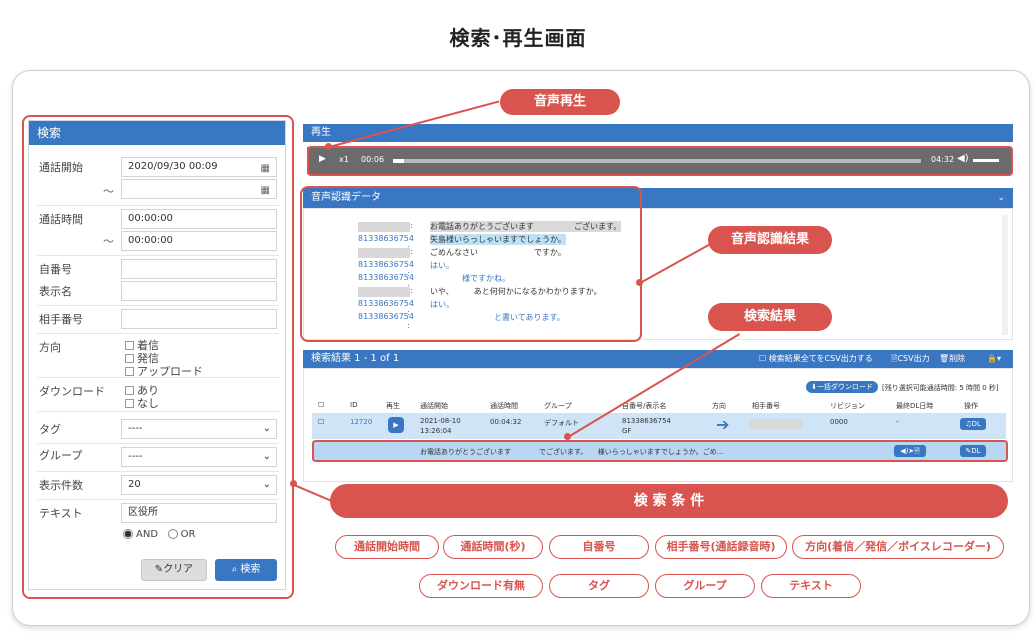 This screenshot has width=1036, height=636. What do you see at coordinates (952, 359) in the screenshot?
I see `delete-link: 🗑削除` at bounding box center [952, 359].